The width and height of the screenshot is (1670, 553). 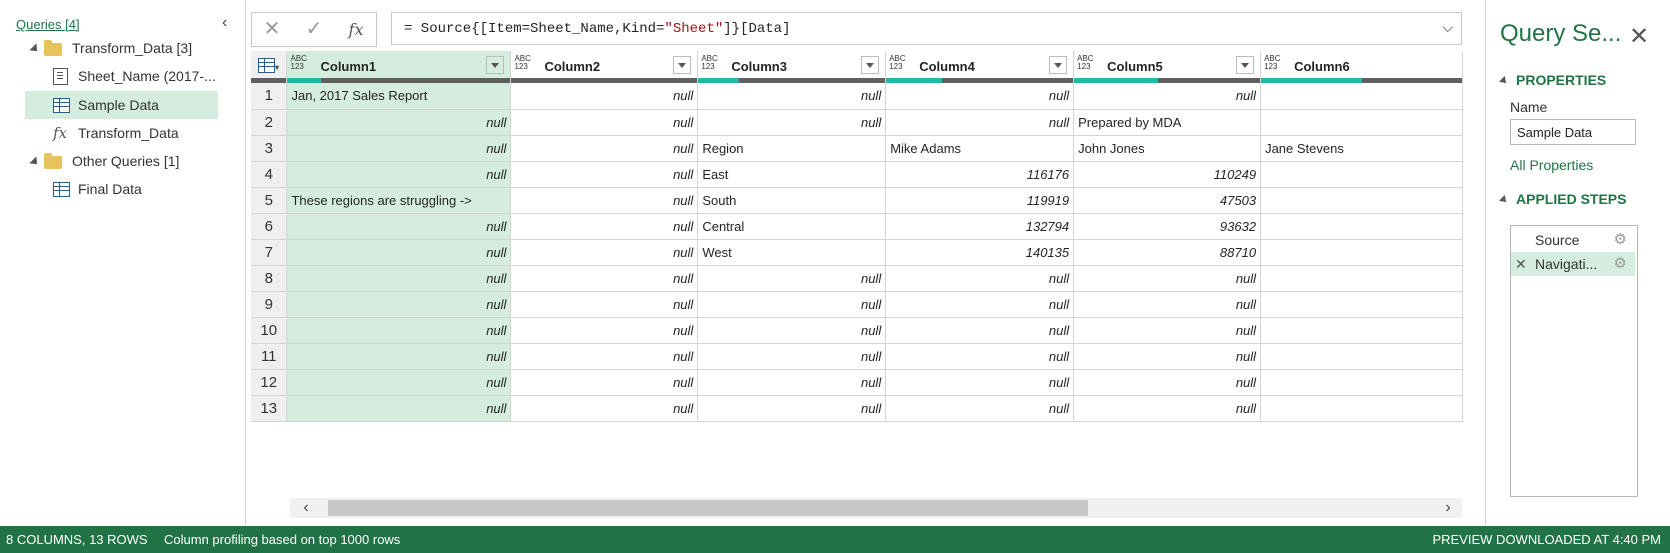 What do you see at coordinates (1573, 240) in the screenshot?
I see `applied-step-source: Source ⚙` at bounding box center [1573, 240].